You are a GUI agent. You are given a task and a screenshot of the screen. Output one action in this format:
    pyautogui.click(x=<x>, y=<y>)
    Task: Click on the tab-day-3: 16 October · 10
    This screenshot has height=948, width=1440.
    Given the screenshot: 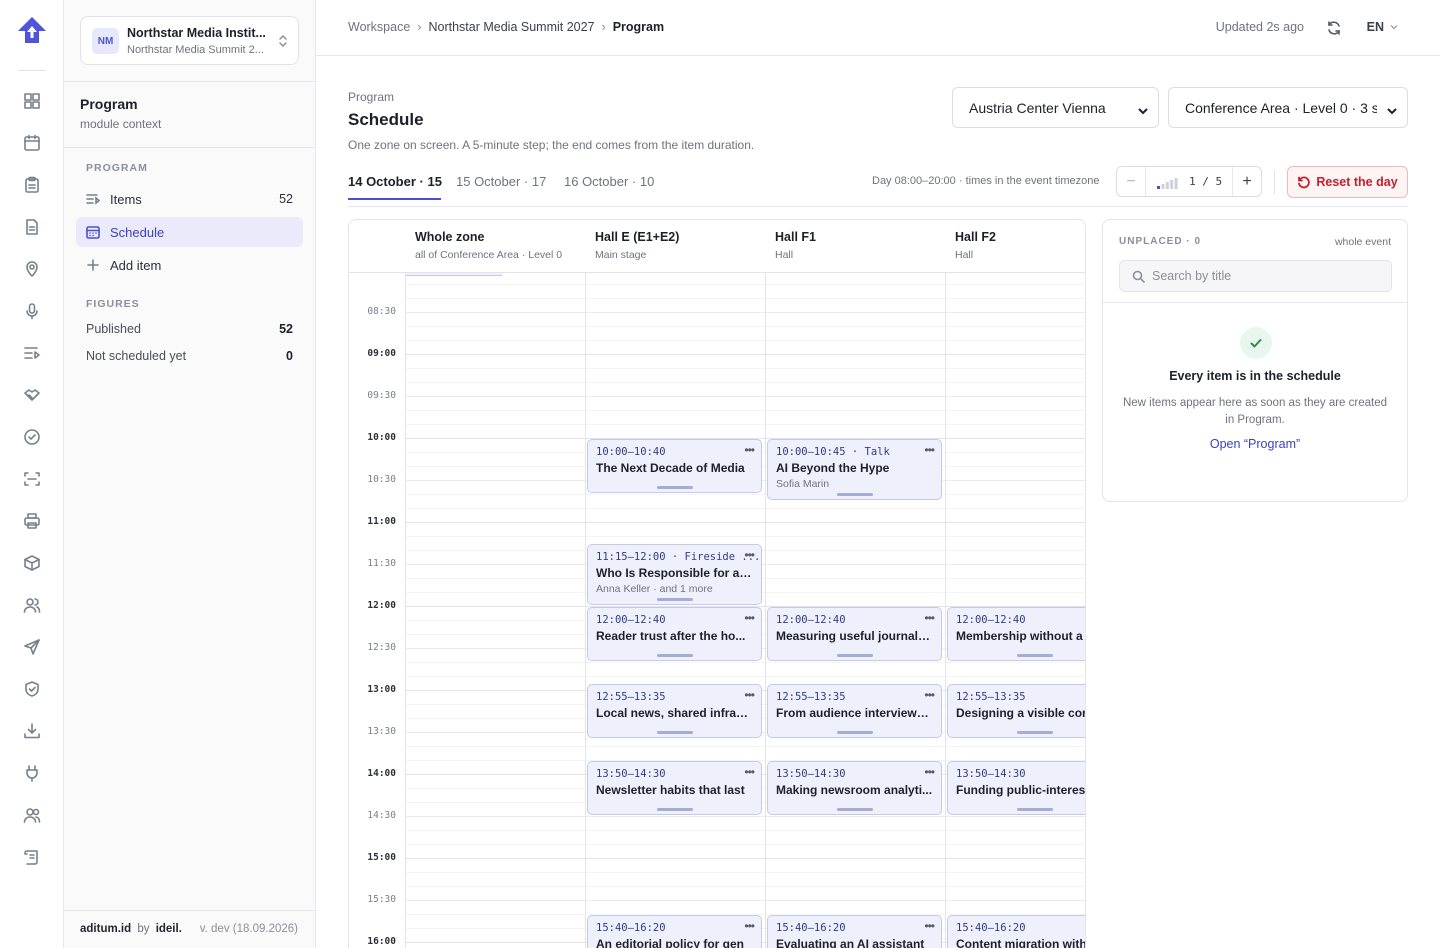 What is the action you would take?
    pyautogui.click(x=609, y=181)
    